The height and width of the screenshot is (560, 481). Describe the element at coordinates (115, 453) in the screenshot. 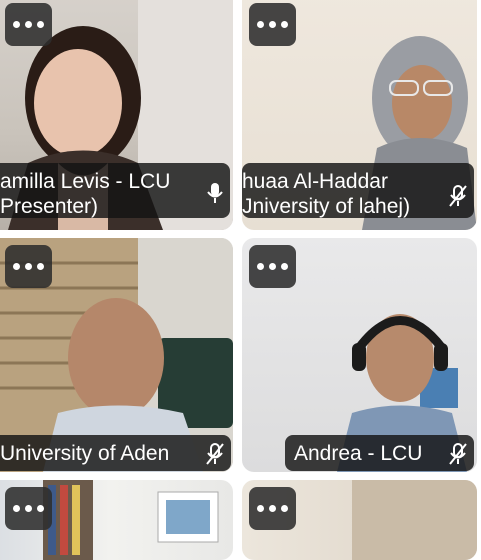

I see `participant-name-label: University of Aden` at that location.